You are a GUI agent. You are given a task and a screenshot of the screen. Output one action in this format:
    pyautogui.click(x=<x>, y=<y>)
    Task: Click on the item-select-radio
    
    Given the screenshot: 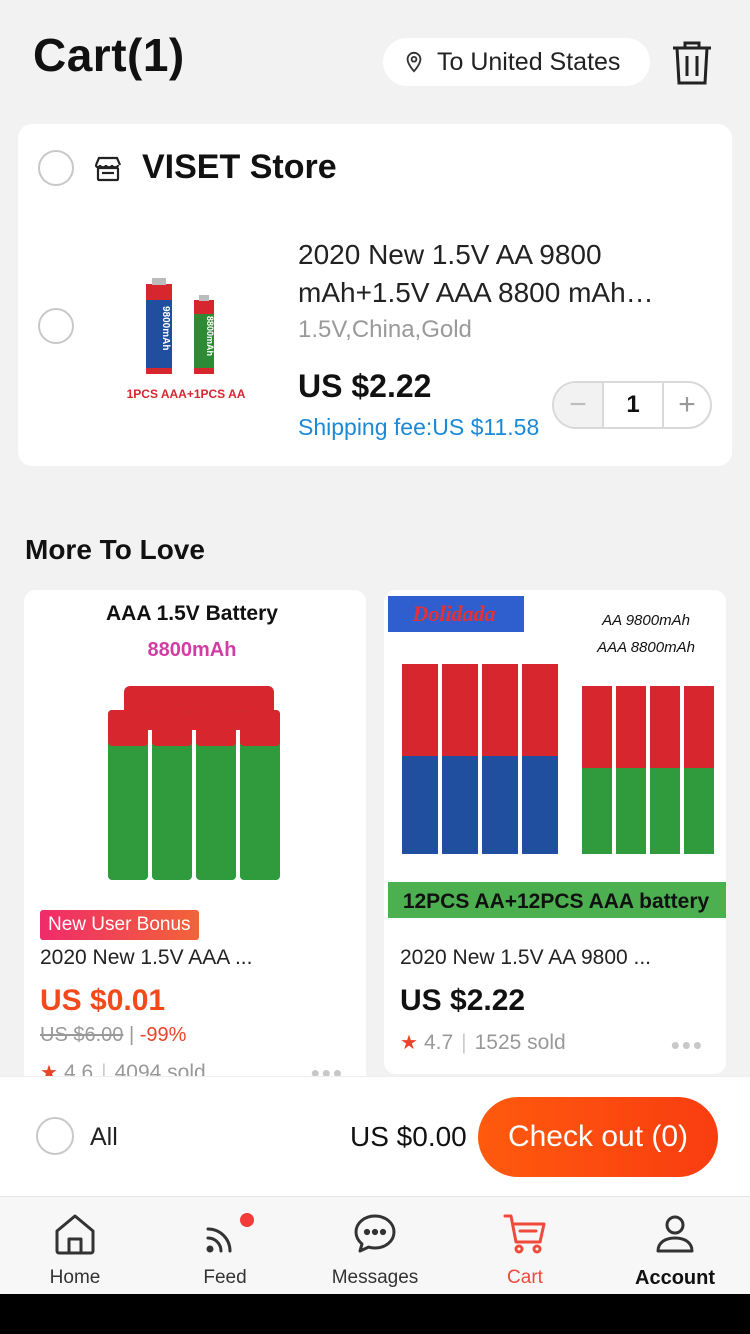 What is the action you would take?
    pyautogui.click(x=56, y=326)
    